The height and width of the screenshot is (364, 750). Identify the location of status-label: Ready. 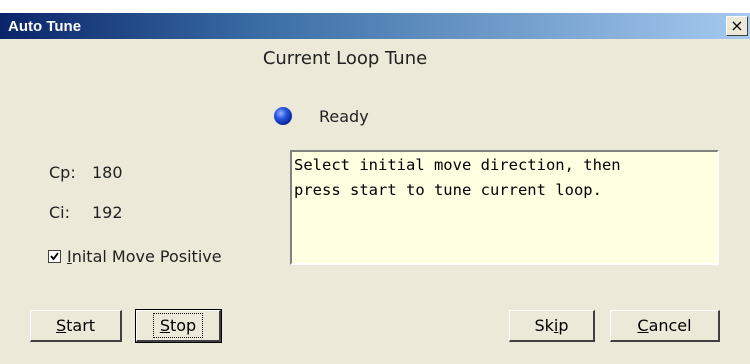
(344, 116).